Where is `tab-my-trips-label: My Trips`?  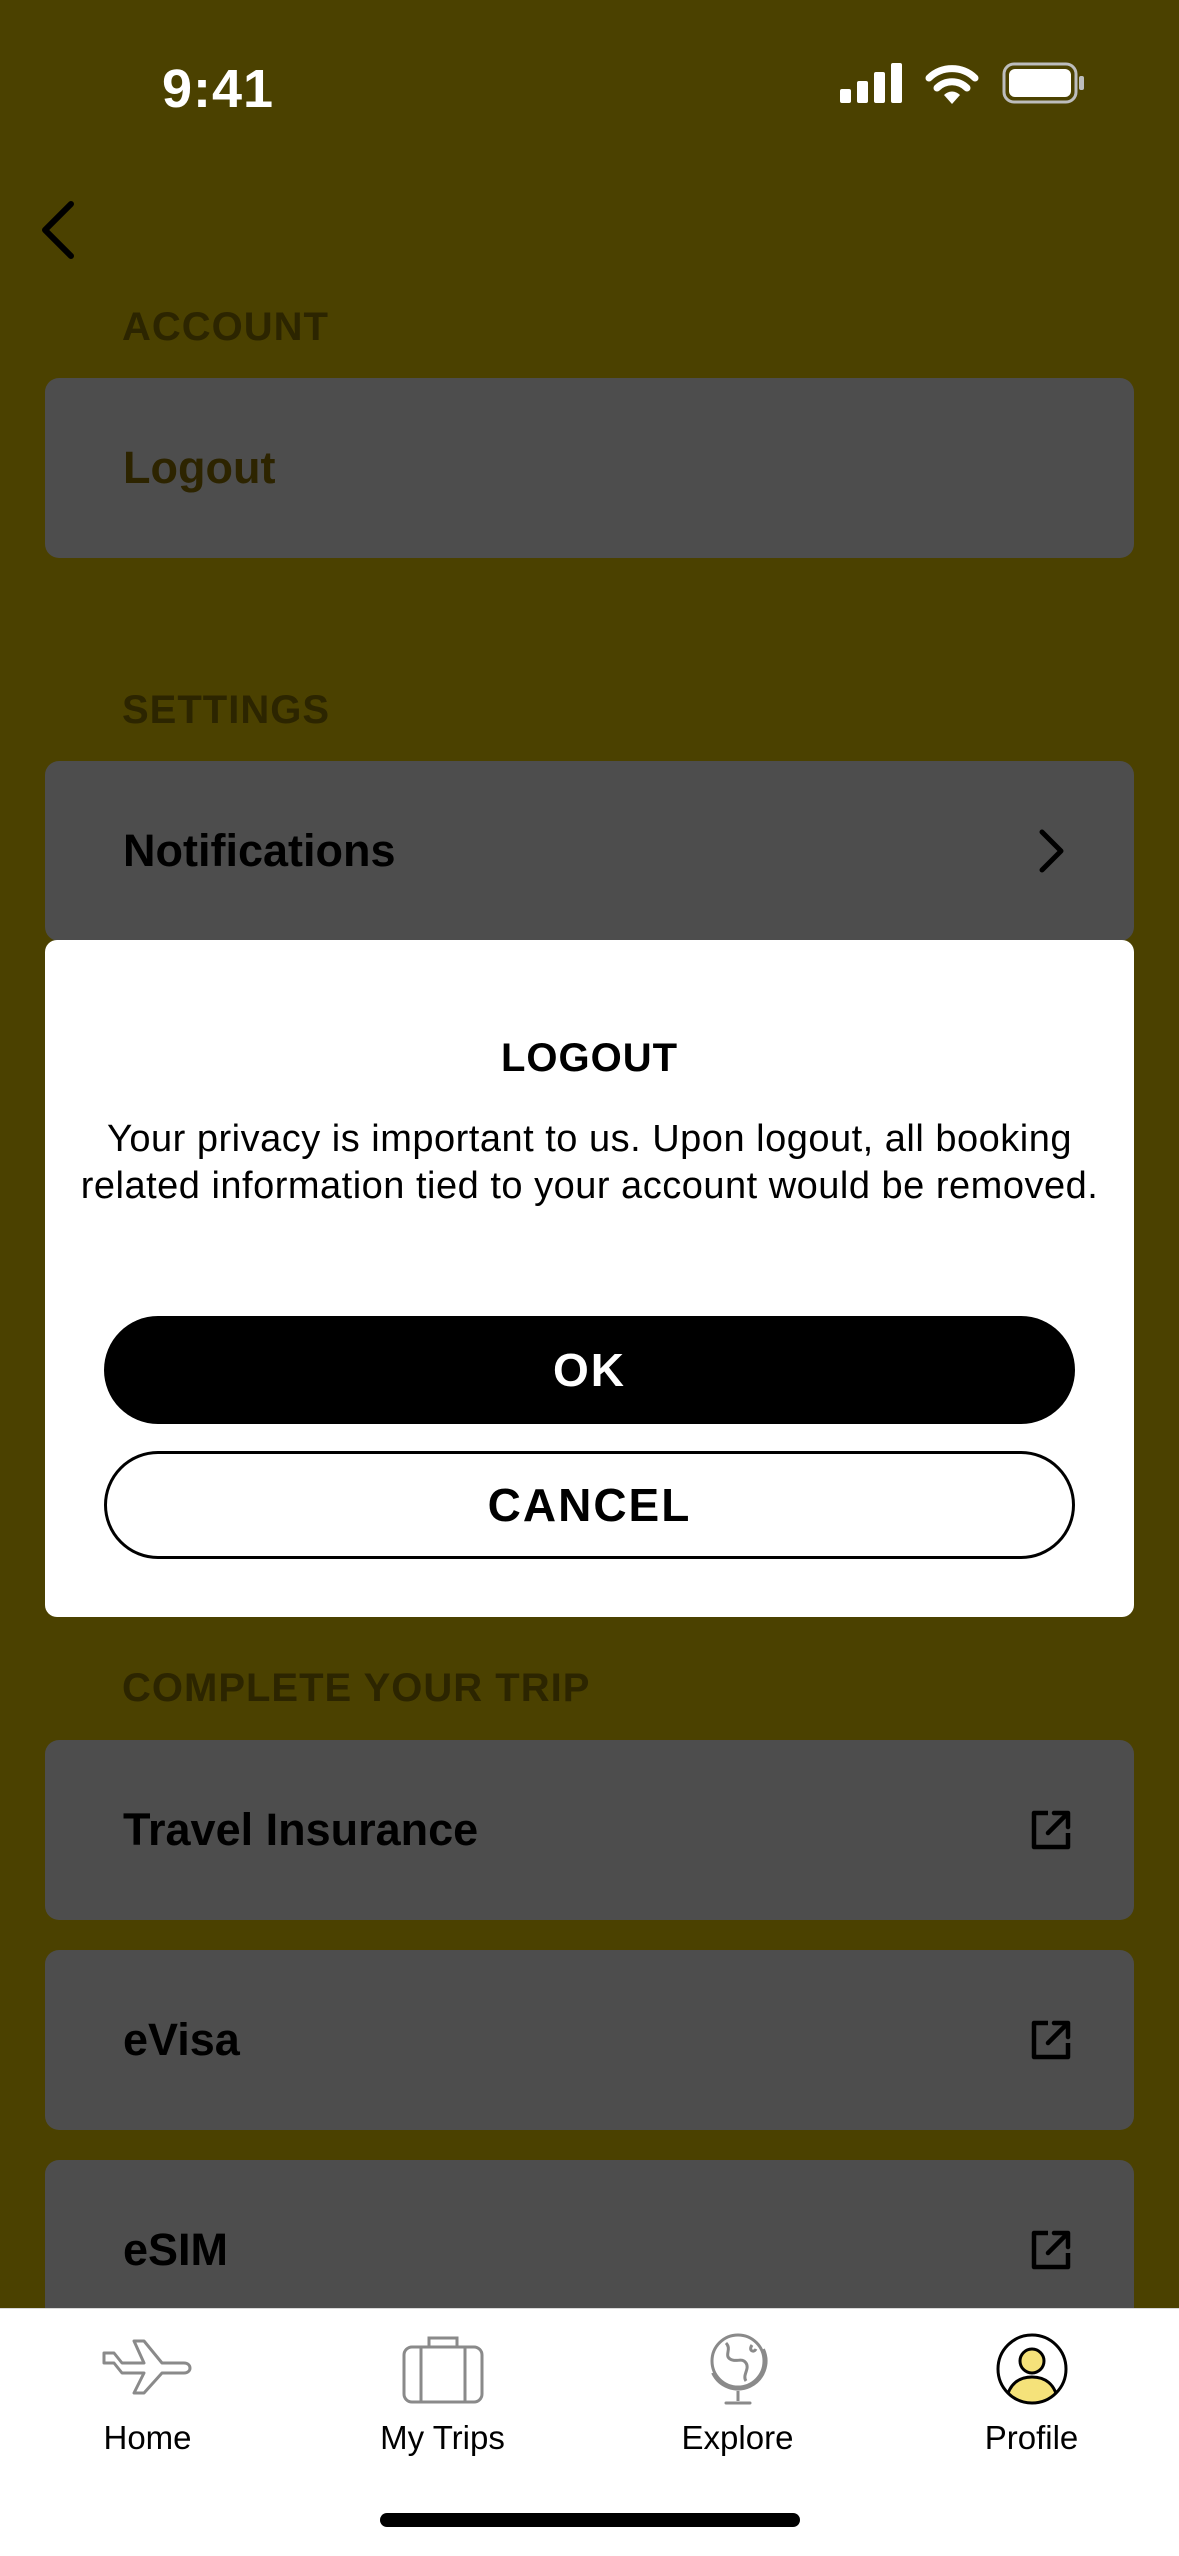
tab-my-trips-label: My Trips is located at coordinates (442, 2437).